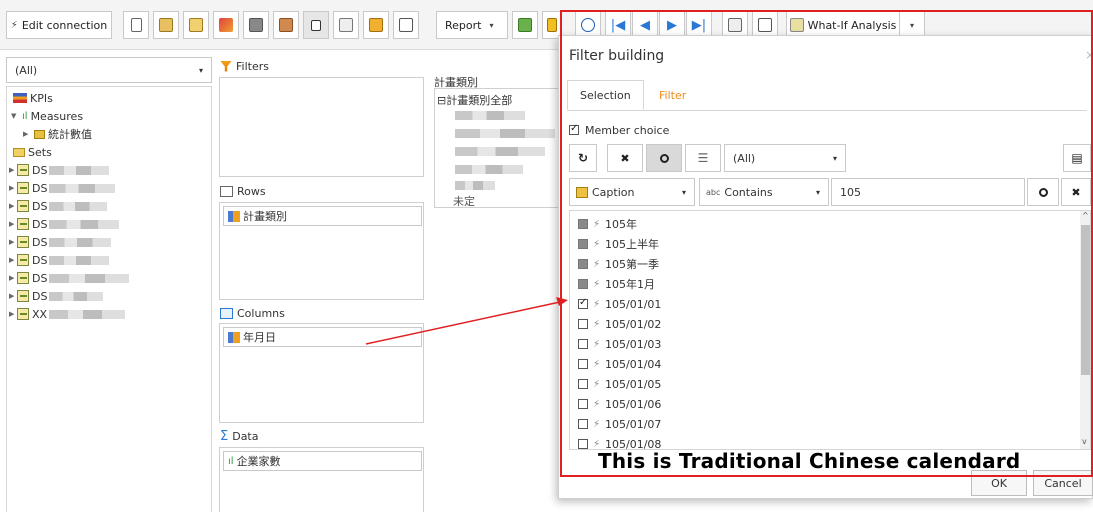 The height and width of the screenshot is (512, 1093). I want to click on table-icon, so click(525, 25).